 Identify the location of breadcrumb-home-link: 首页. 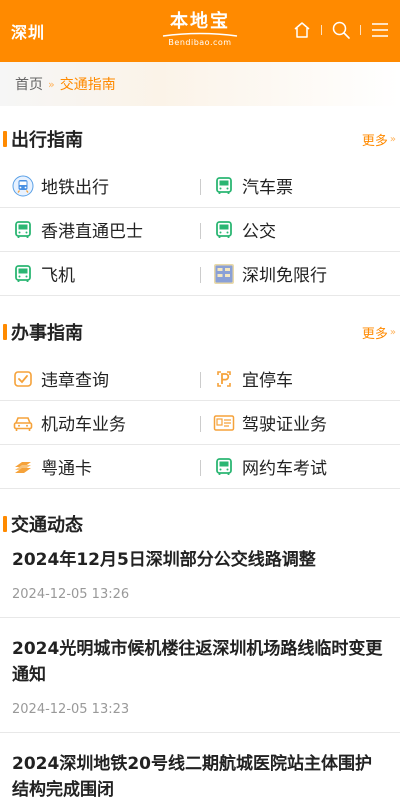
(29, 84).